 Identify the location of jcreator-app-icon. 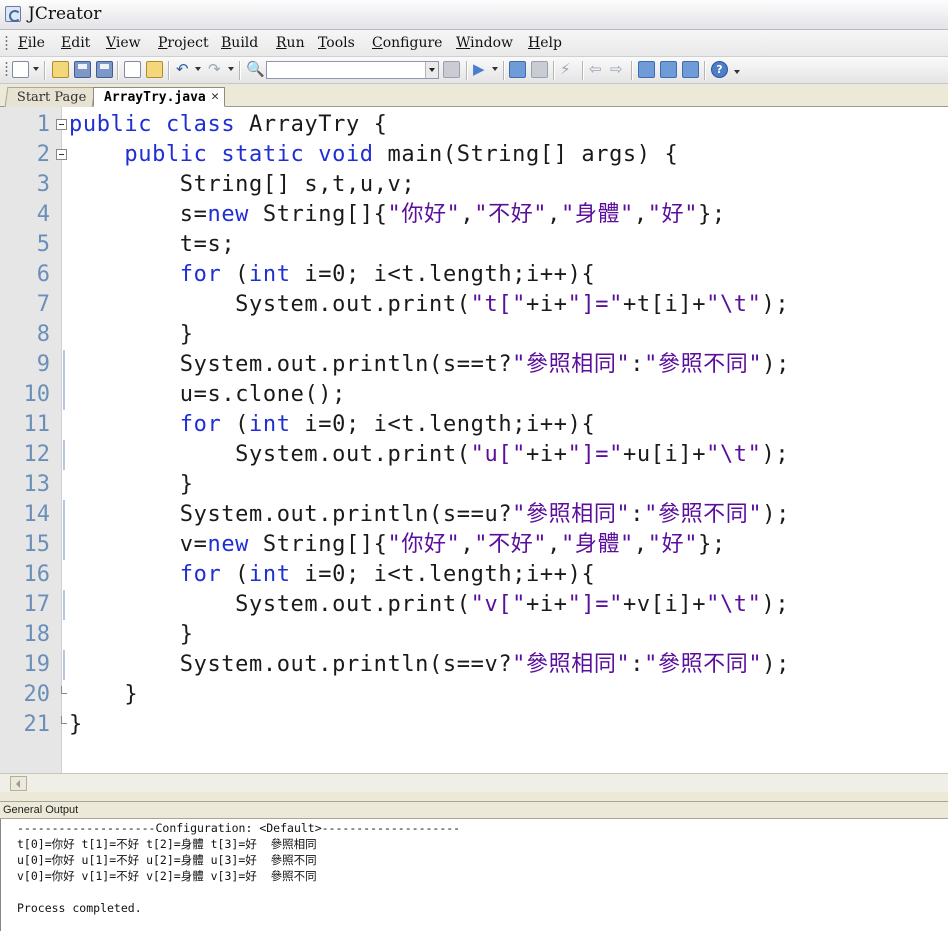
(13, 14).